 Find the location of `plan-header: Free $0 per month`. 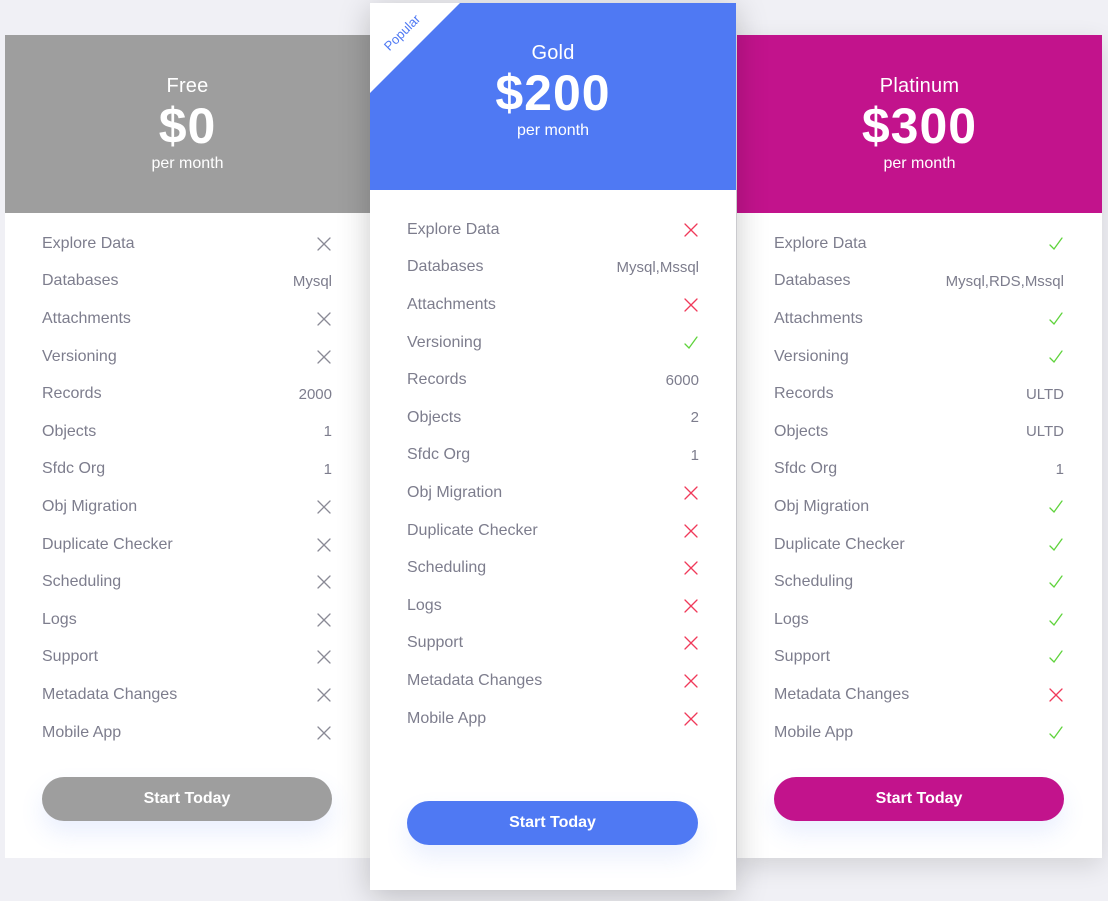

plan-header: Free $0 per month is located at coordinates (187, 124).